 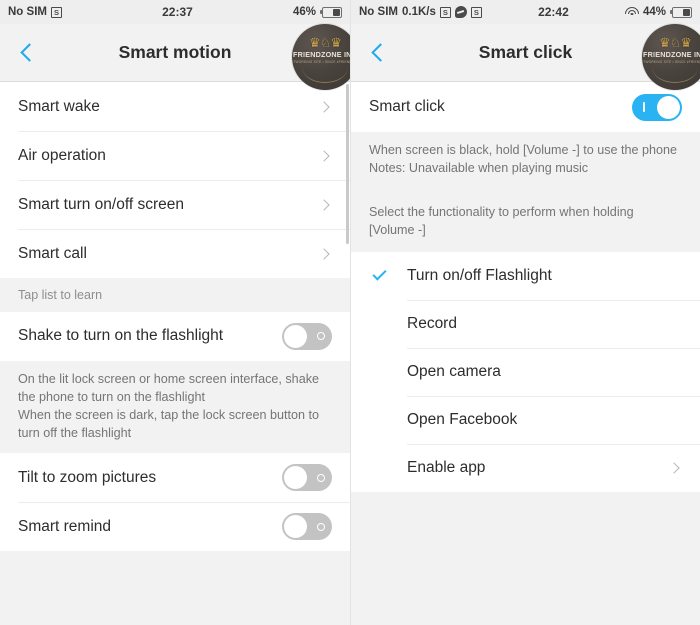 I want to click on tilt-zoom-toggle, so click(x=307, y=478).